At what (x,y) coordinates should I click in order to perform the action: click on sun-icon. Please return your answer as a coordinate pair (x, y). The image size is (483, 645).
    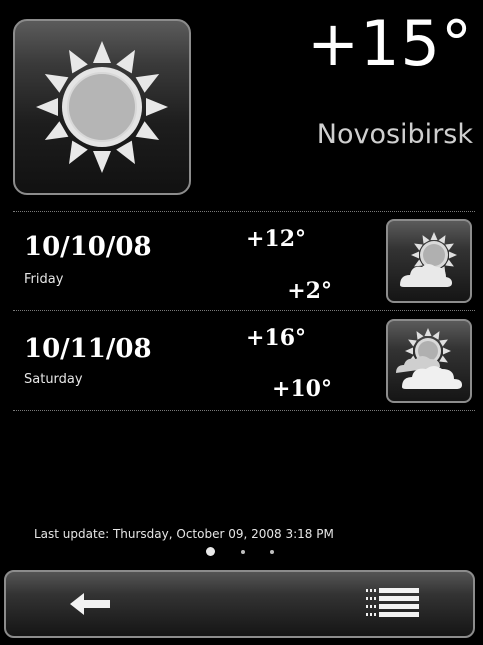
    Looking at the image, I should click on (102, 107).